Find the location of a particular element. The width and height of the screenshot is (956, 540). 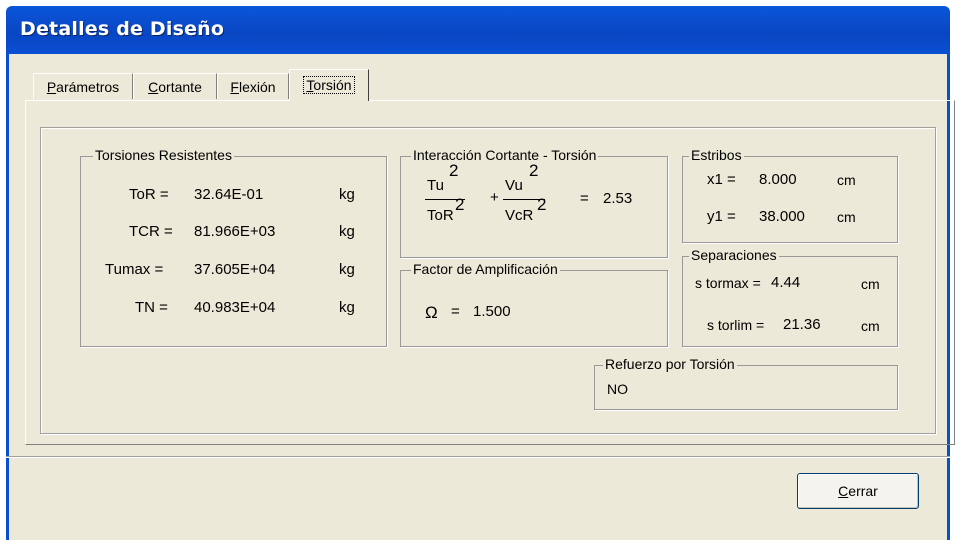

x1-unit: cm is located at coordinates (846, 180).